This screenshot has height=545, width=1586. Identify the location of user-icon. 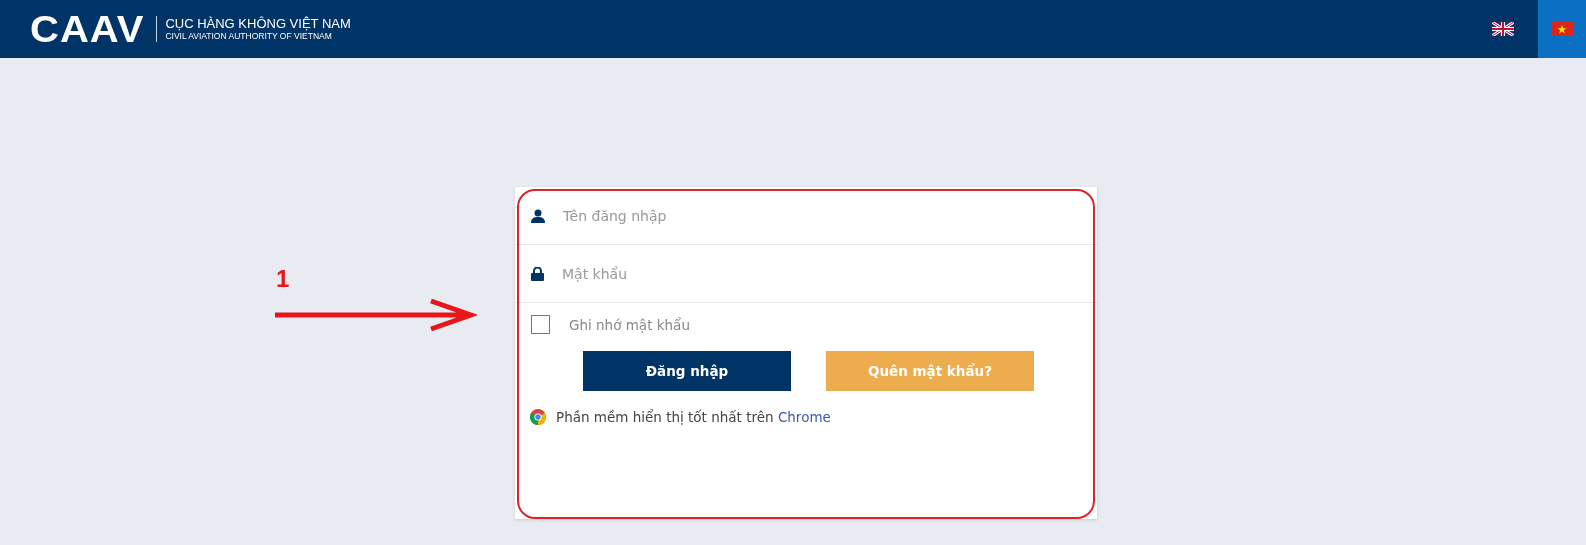
(538, 215).